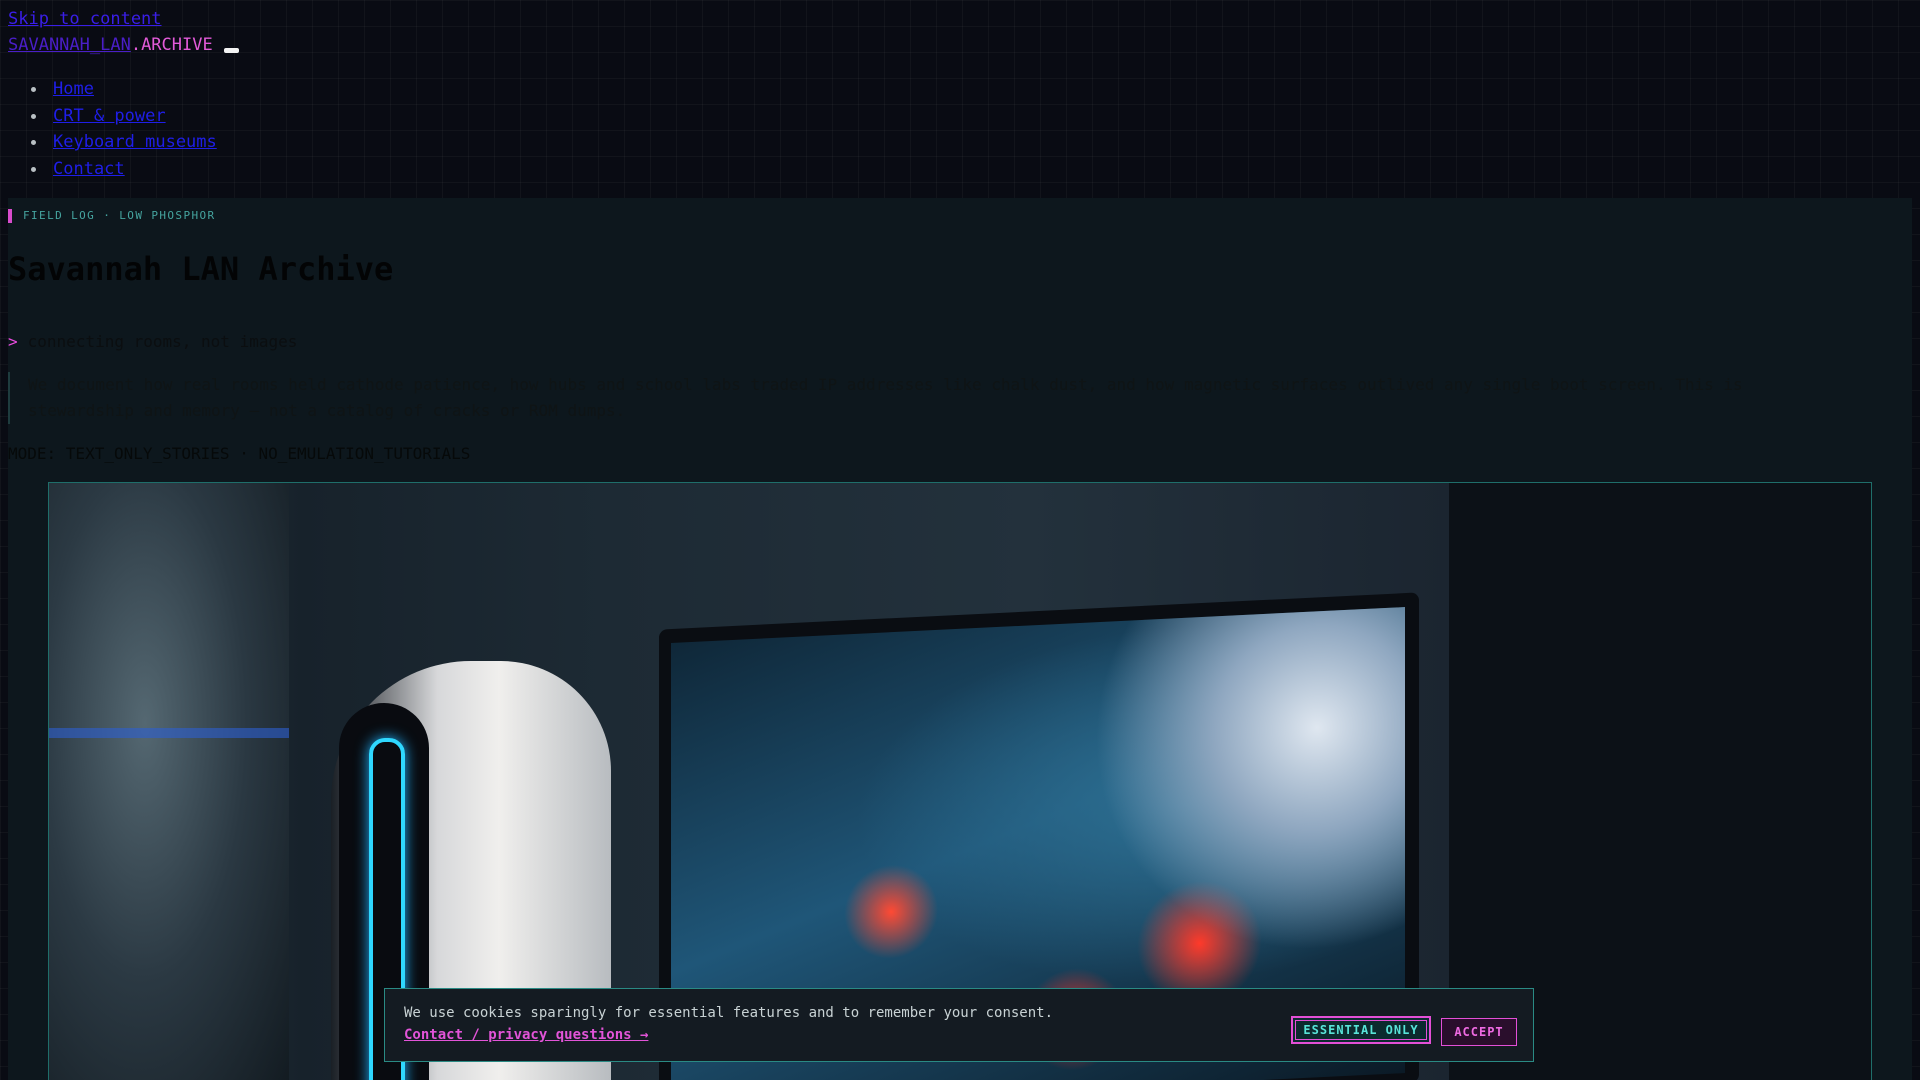  Describe the element at coordinates (1479, 1032) in the screenshot. I see `accept-button: ACCEPT` at that location.